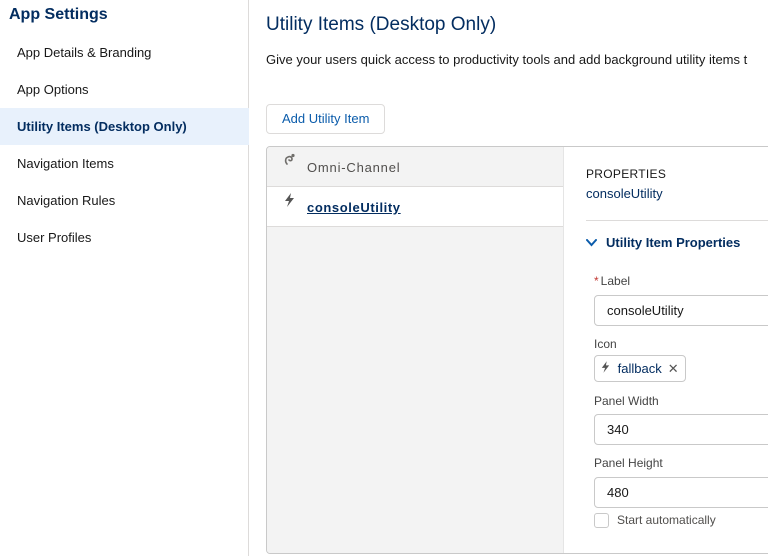 Image resolution: width=768 pixels, height=556 pixels. I want to click on panel-height-label: Panel Height, so click(628, 463).